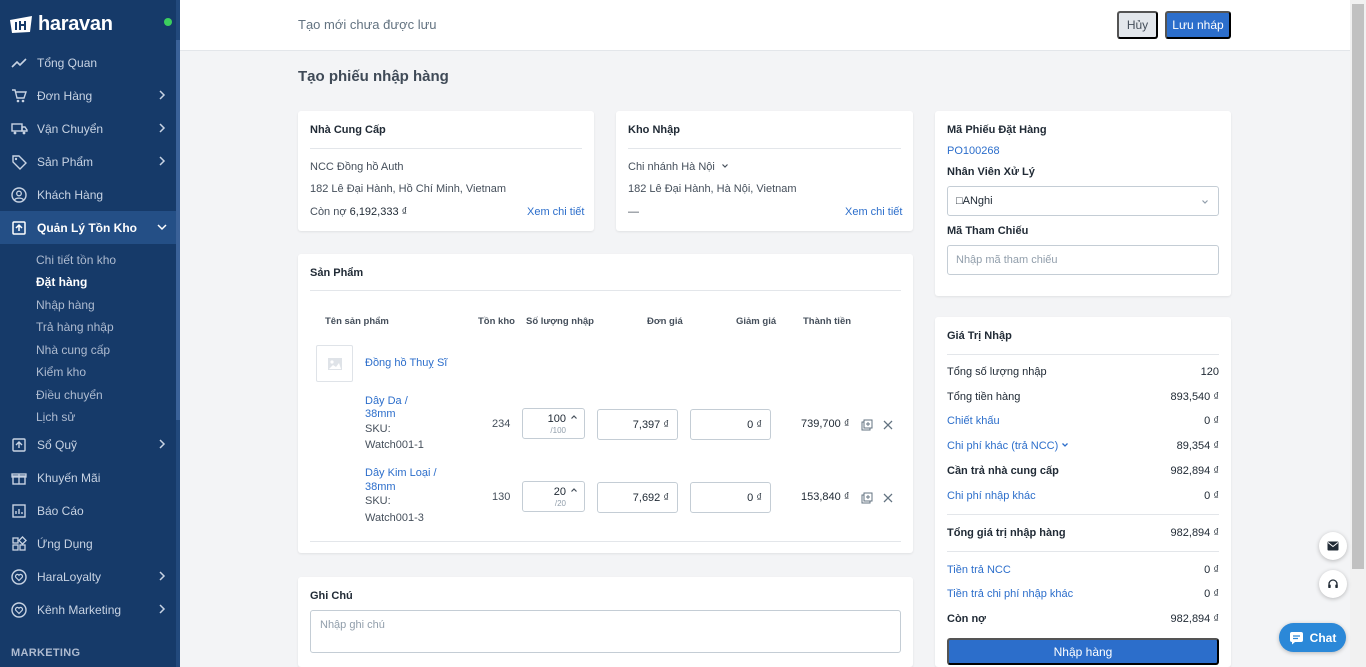 The image size is (1366, 667). What do you see at coordinates (334, 363) in the screenshot?
I see `product-thumbnail` at bounding box center [334, 363].